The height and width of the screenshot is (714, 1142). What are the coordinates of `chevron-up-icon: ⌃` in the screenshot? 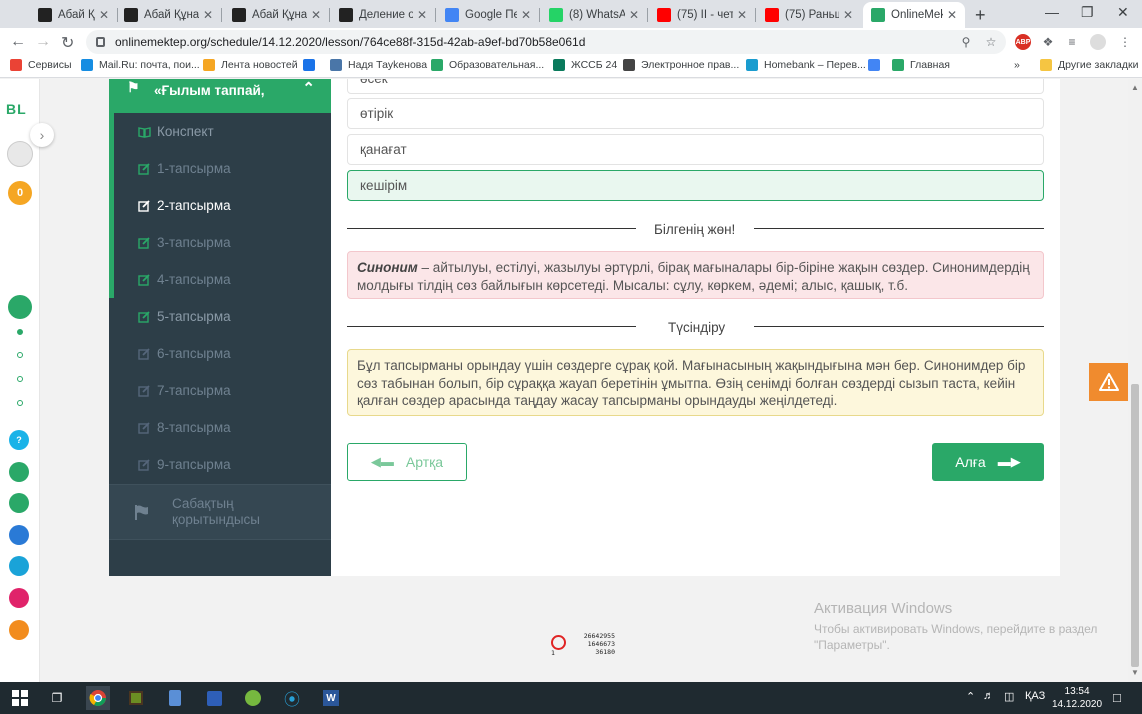 It's located at (308, 88).